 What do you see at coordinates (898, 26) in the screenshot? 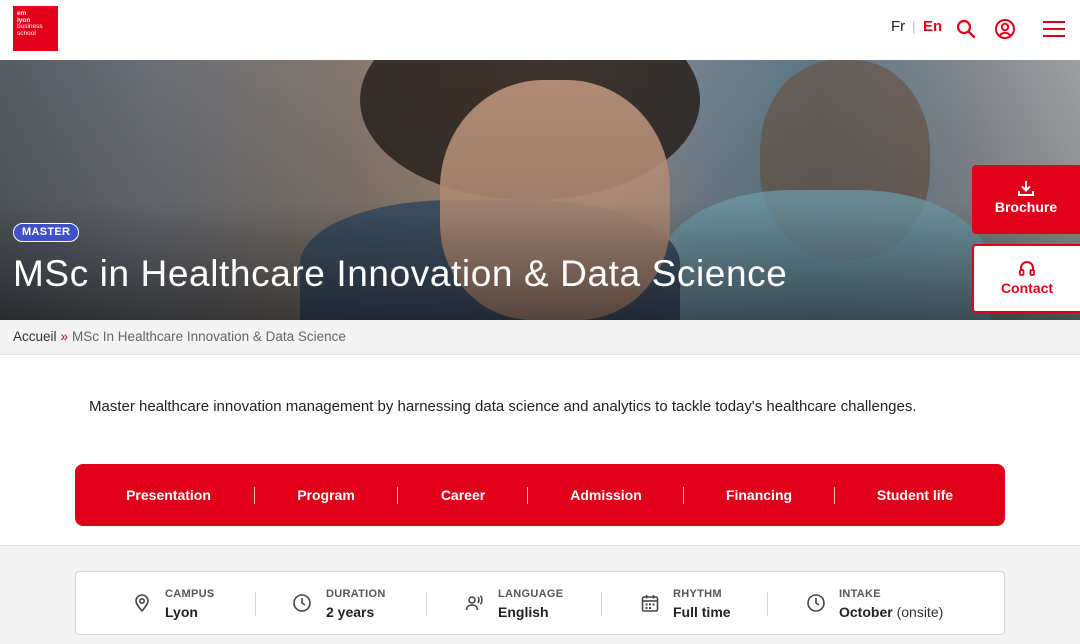
I see `language-fr-link: Fr` at bounding box center [898, 26].